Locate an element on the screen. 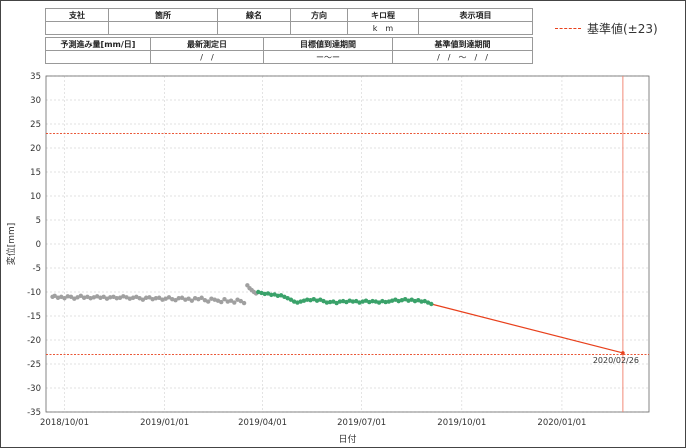 This screenshot has height=448, width=686. x-tick-label: 2019/01/01 is located at coordinates (164, 423).